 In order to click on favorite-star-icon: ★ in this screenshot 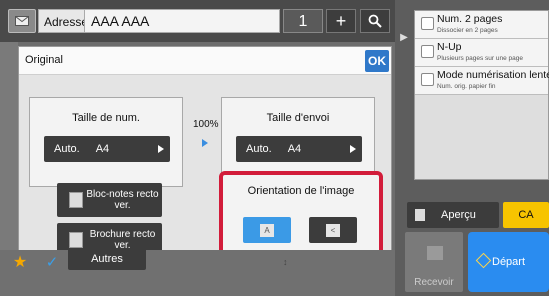, I will do `click(20, 262)`.